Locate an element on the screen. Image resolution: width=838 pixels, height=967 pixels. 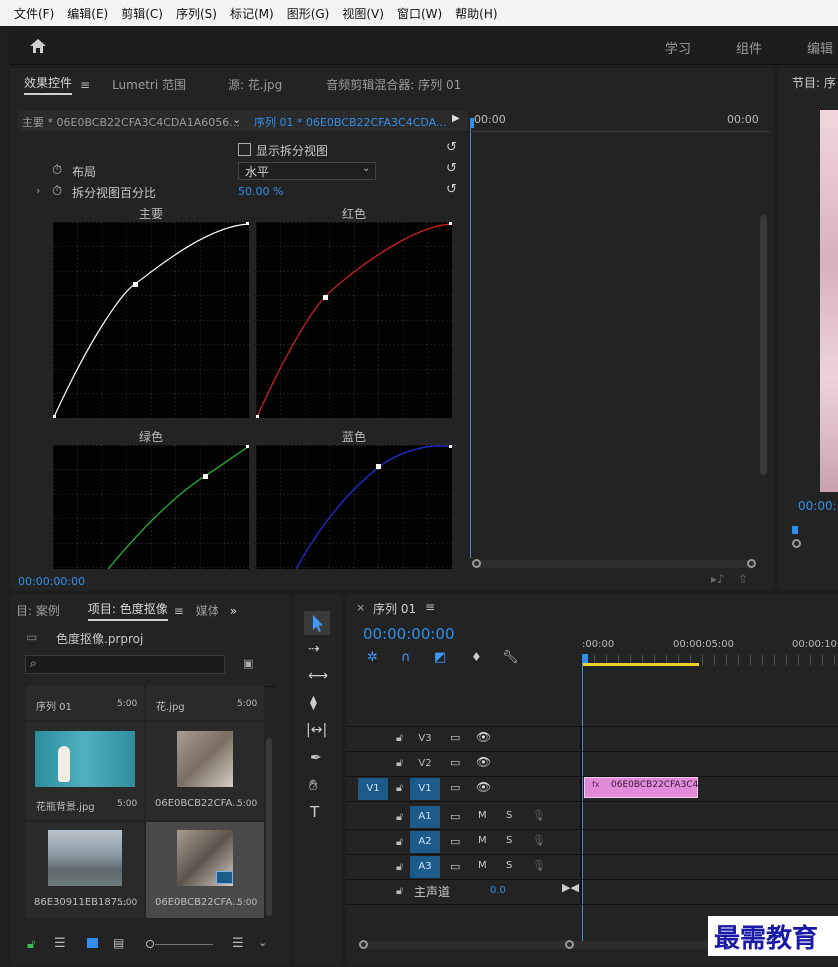
tab-media: 媒体 is located at coordinates (207, 610).